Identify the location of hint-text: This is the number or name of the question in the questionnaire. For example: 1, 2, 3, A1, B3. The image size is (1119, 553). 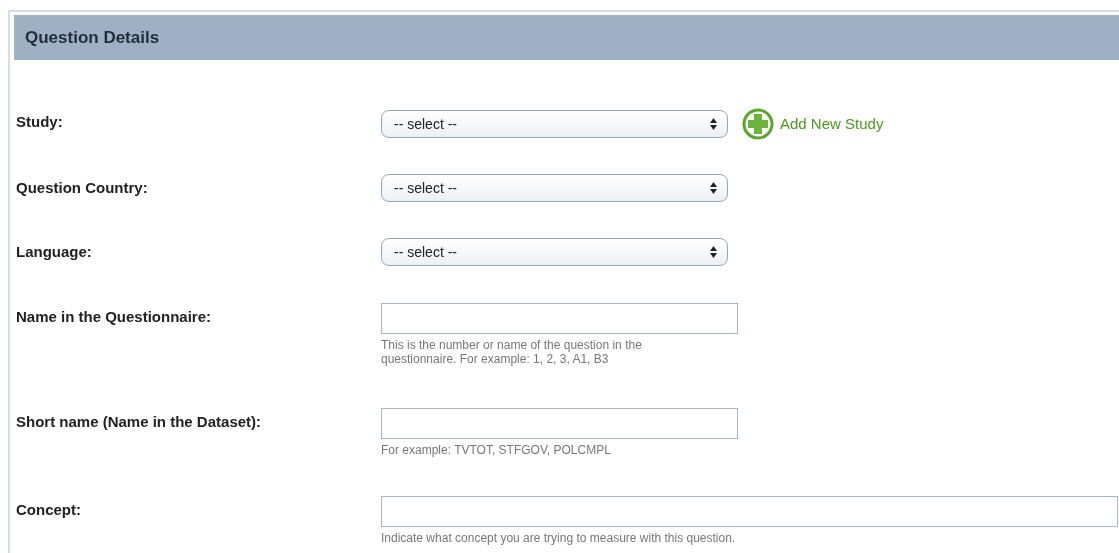
(512, 352).